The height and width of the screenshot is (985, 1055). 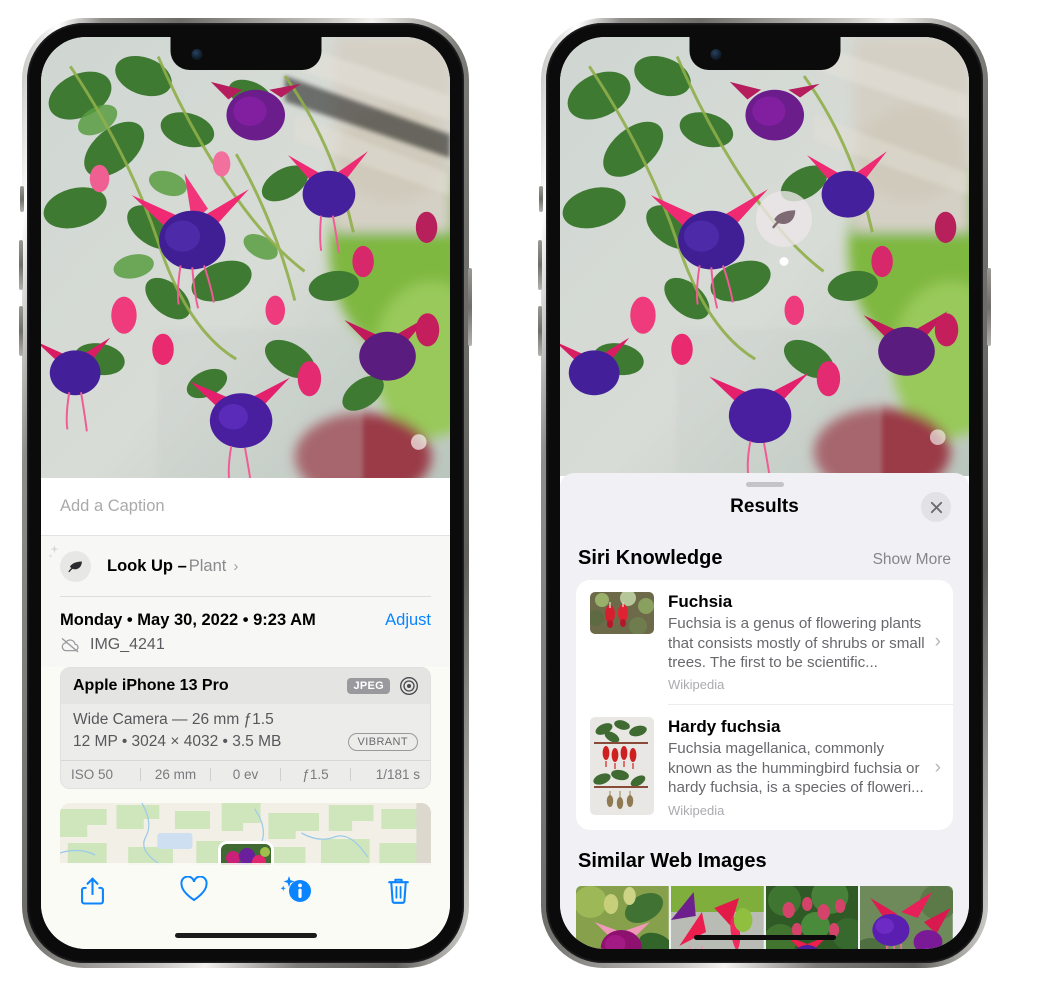 I want to click on close-button, so click(x=936, y=507).